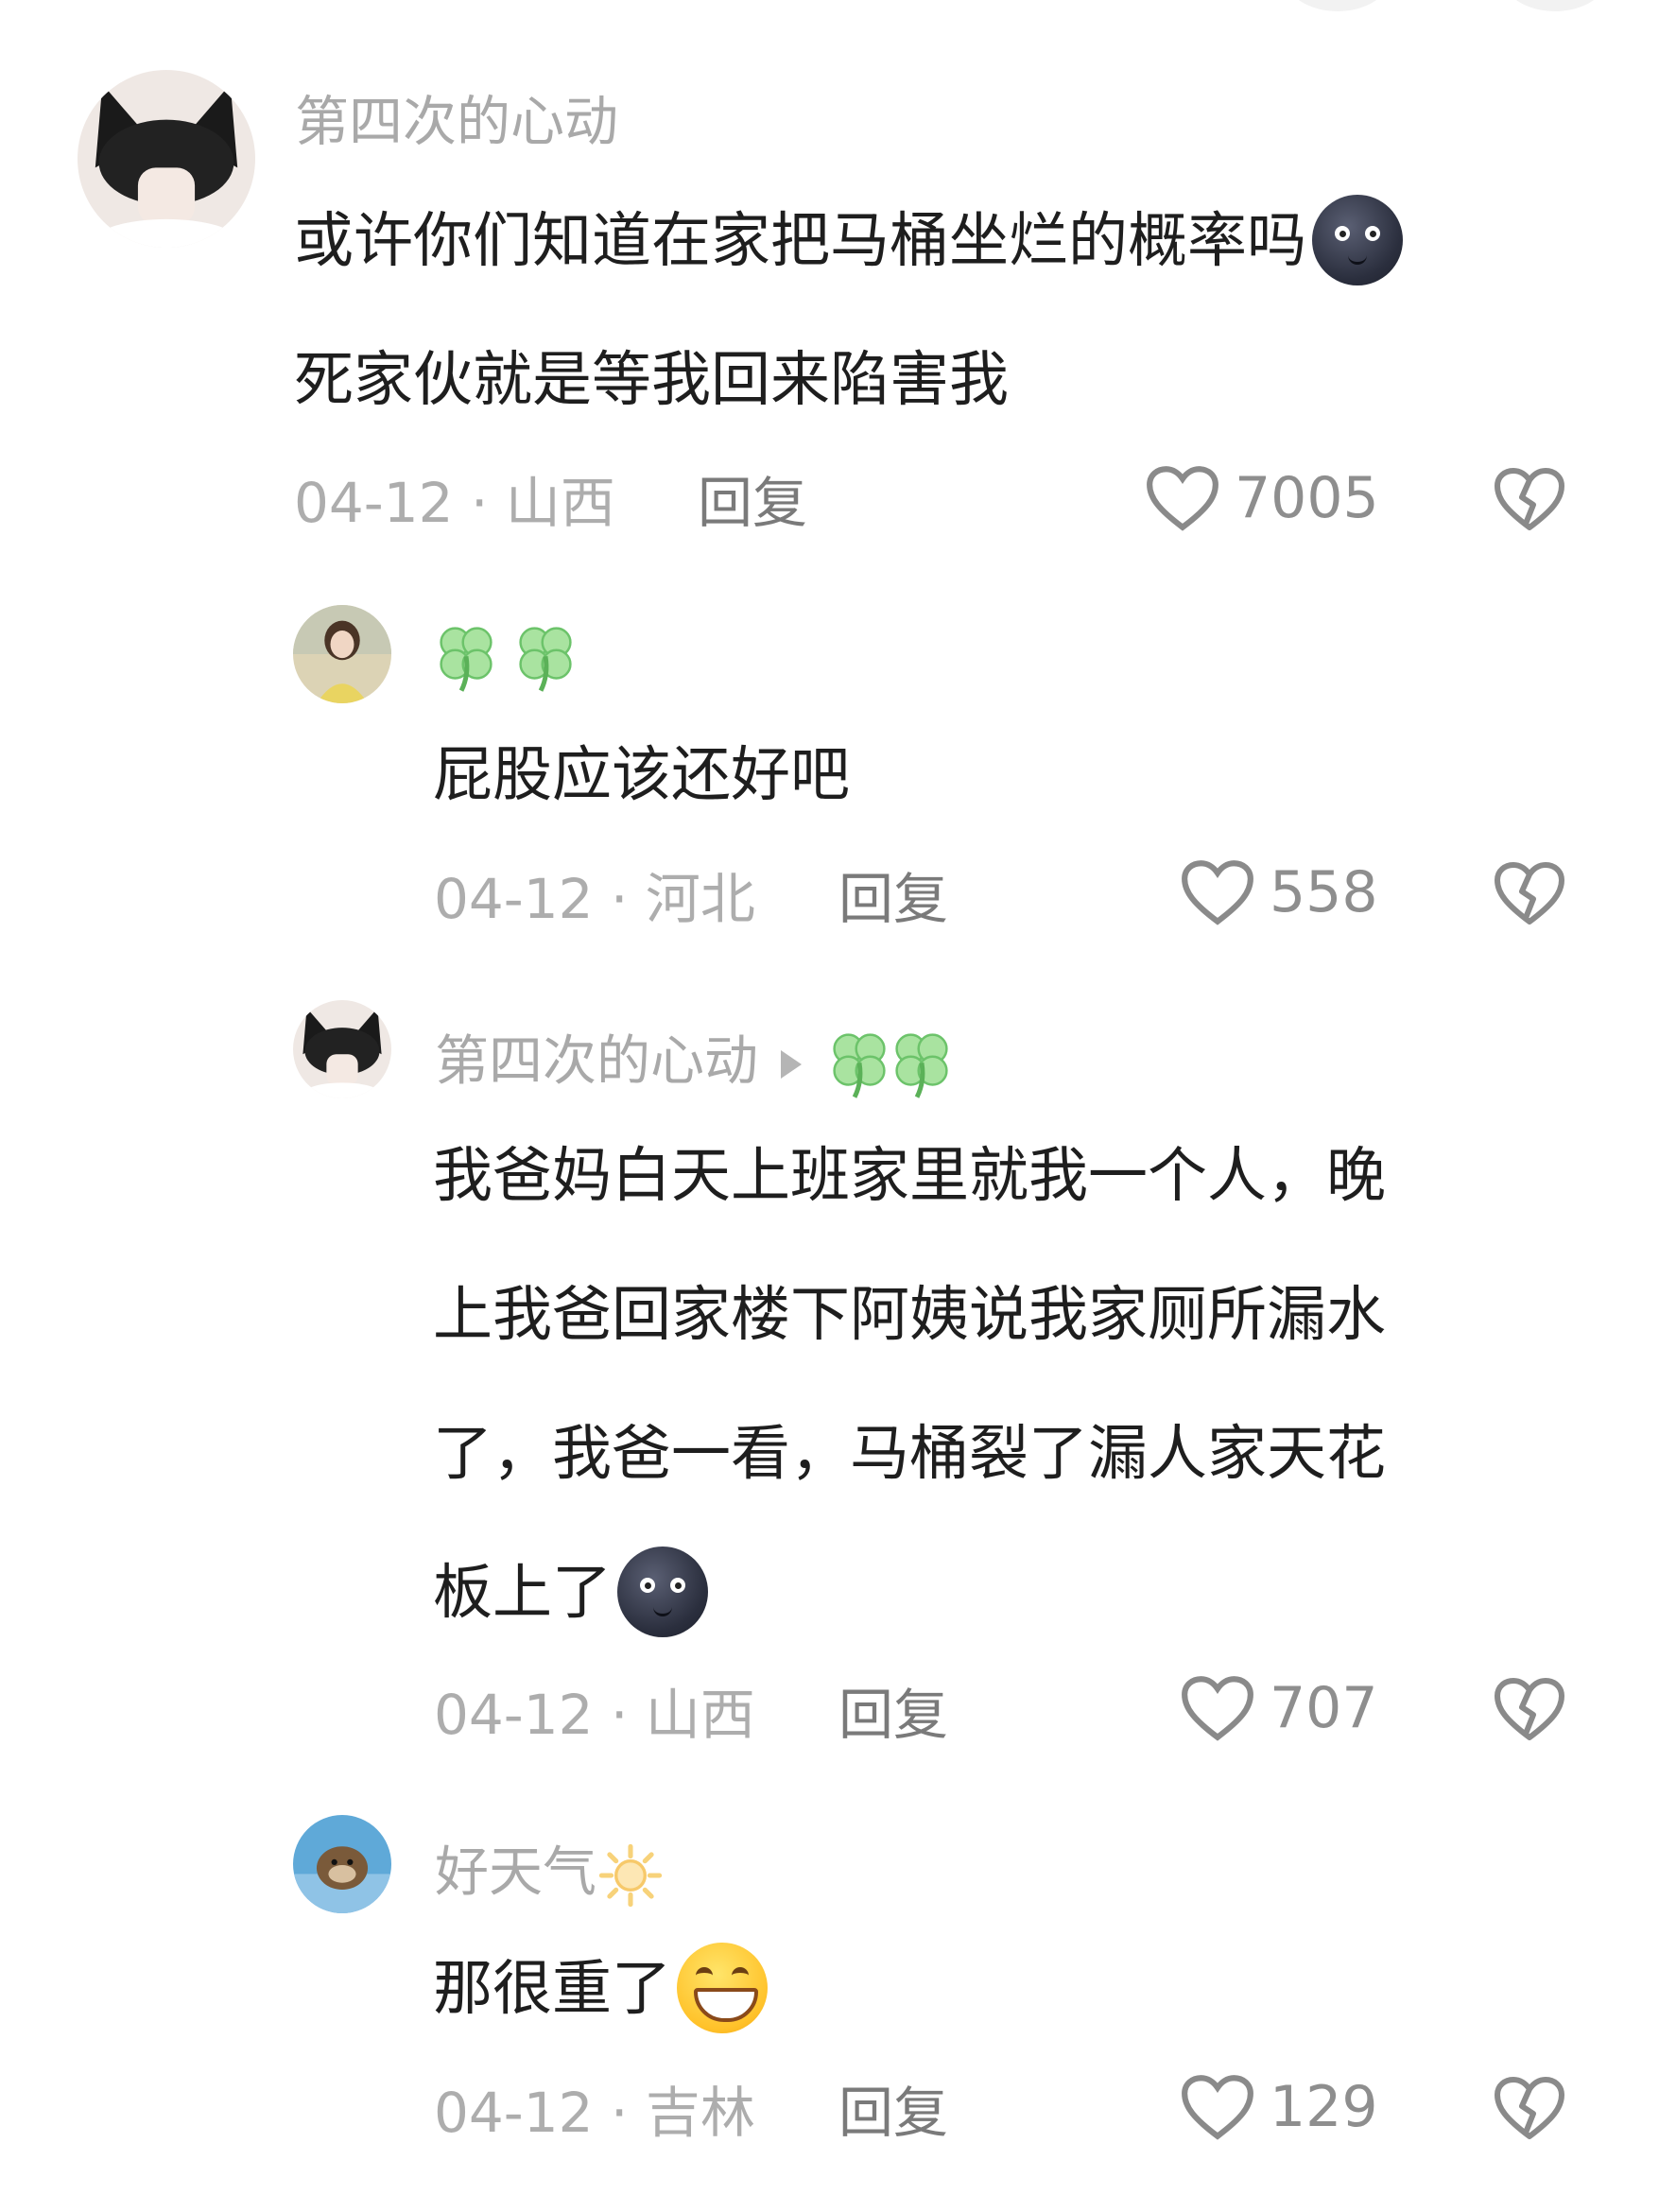  I want to click on top-button-right, so click(1555, 5).